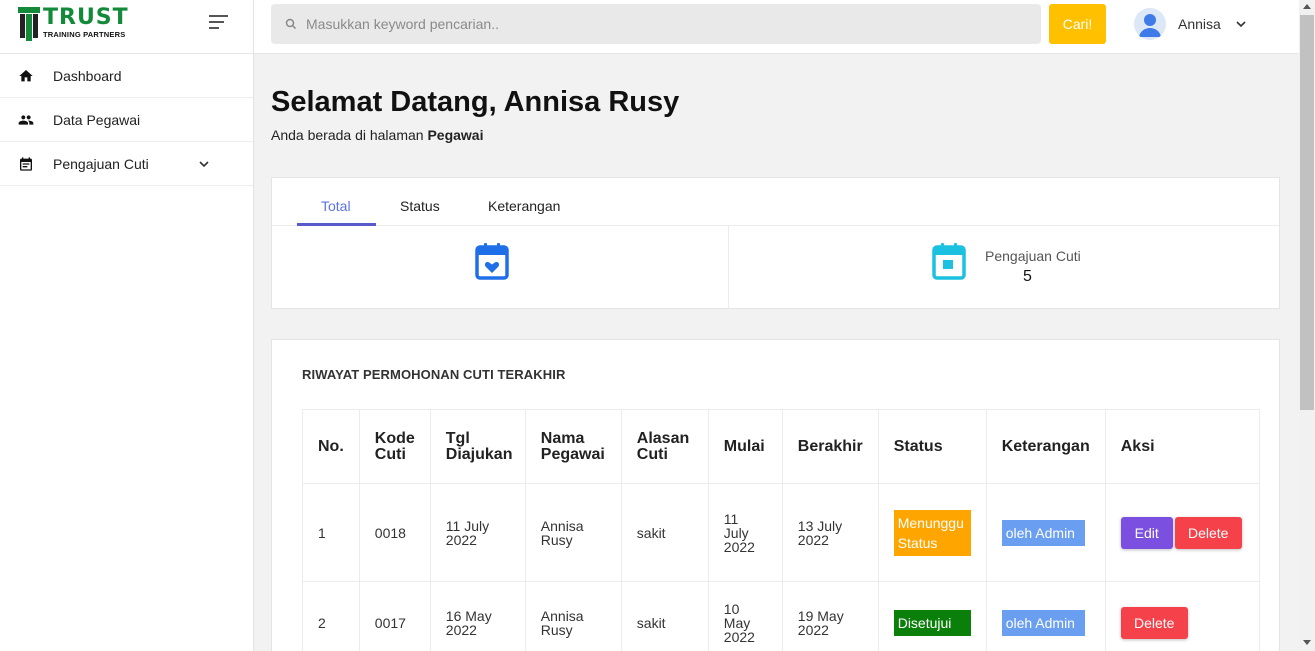  I want to click on user-menu: Annisa, so click(1190, 24).